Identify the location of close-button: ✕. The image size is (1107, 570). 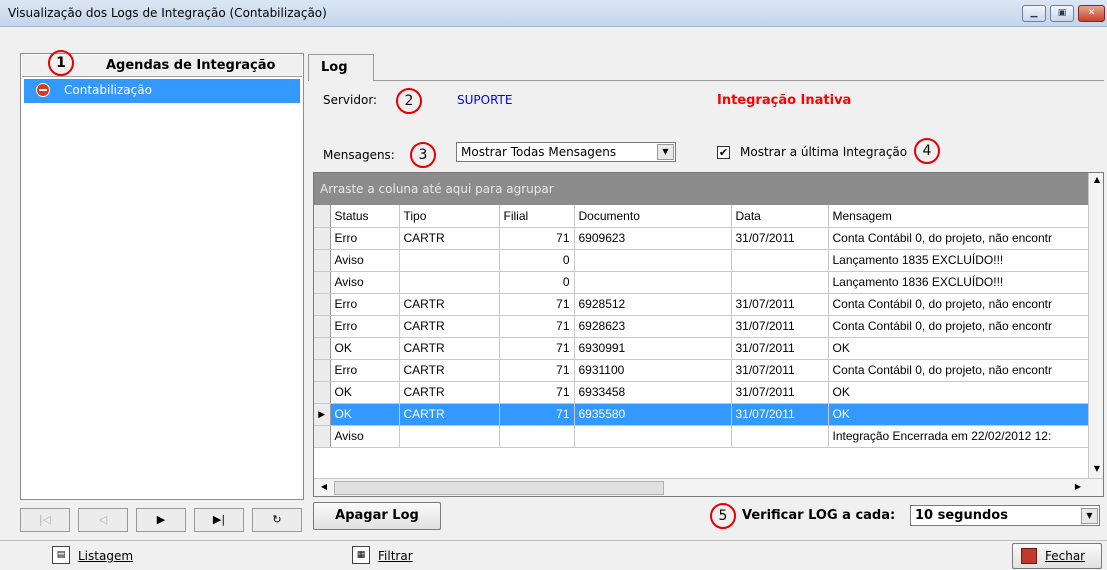
(1091, 13).